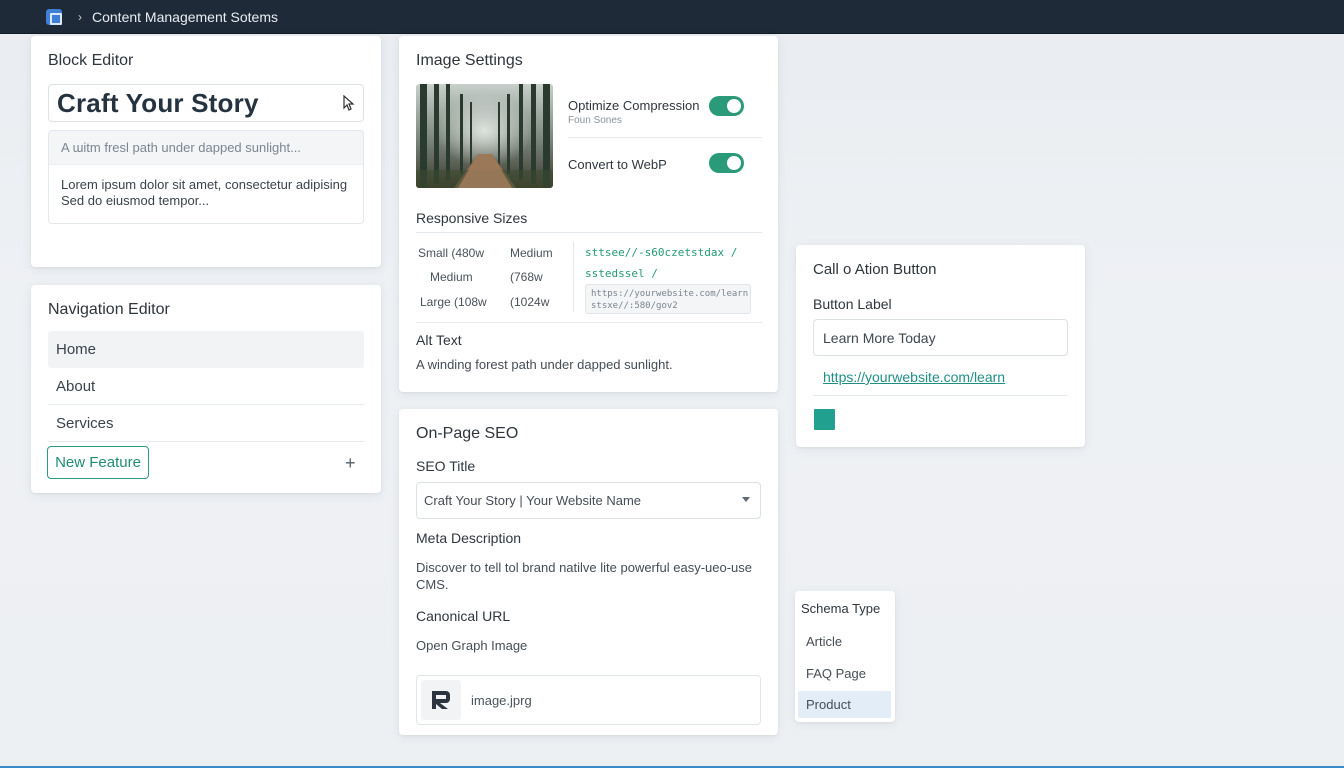 Image resolution: width=1344 pixels, height=768 pixels. I want to click on size-width-medium: Medium, so click(531, 253).